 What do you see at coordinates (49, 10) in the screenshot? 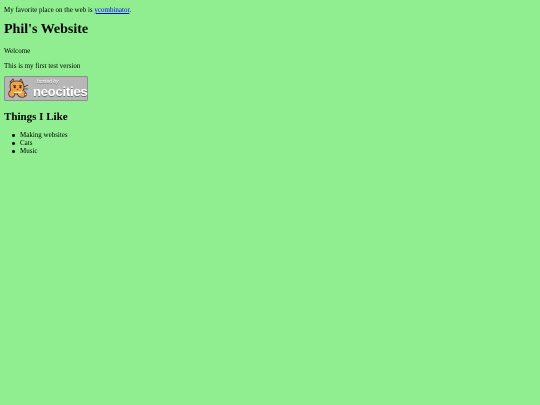
I see `favorite-place-prefix: My favorite place on the web is` at bounding box center [49, 10].